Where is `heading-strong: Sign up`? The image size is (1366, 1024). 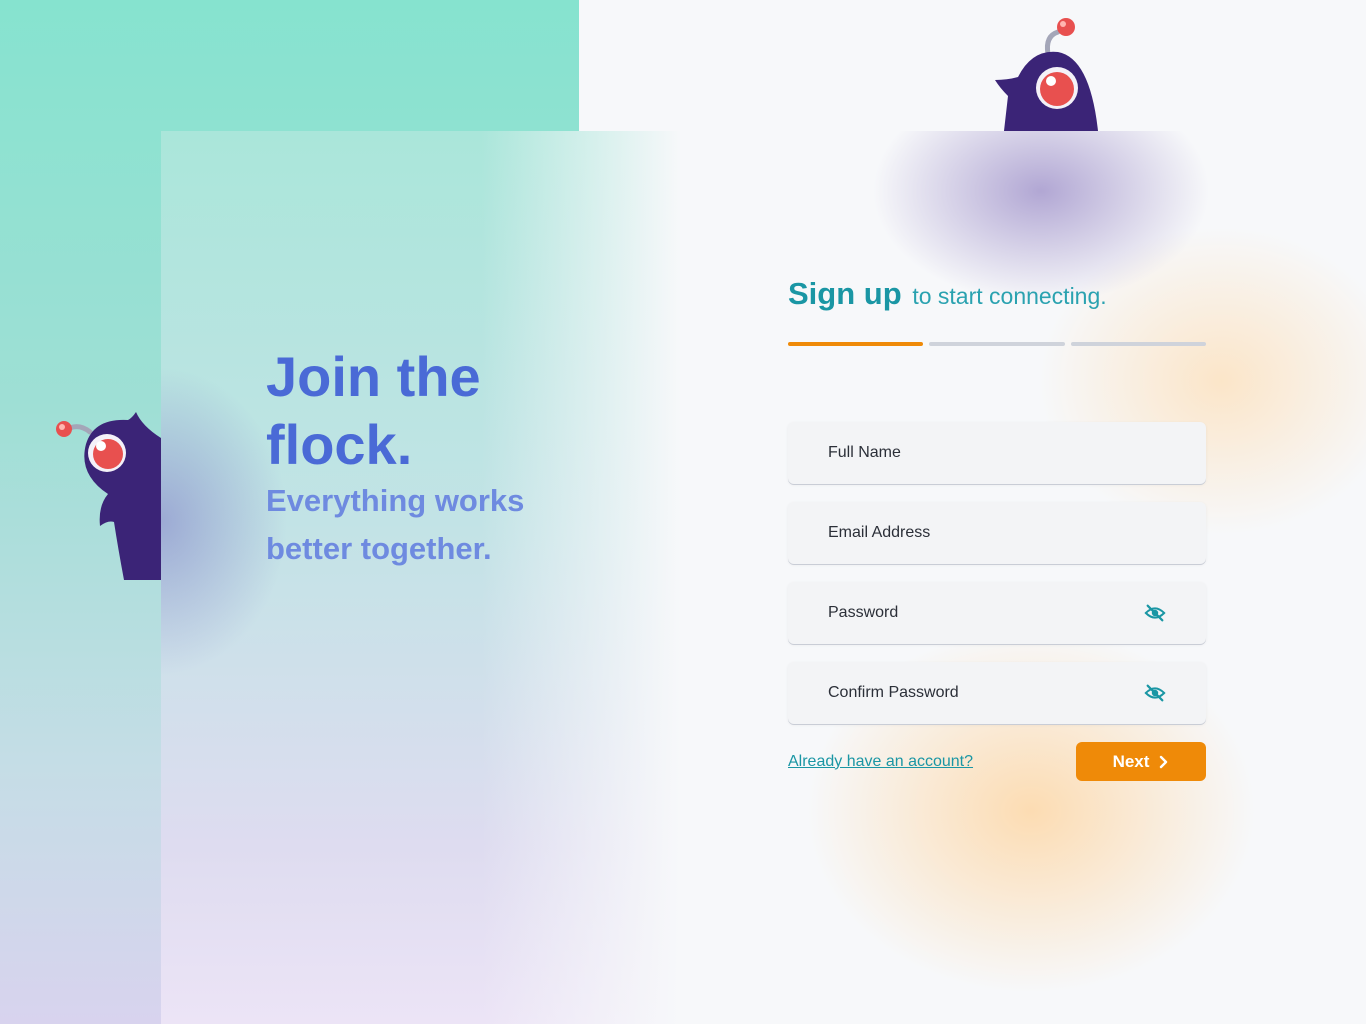 heading-strong: Sign up is located at coordinates (845, 293).